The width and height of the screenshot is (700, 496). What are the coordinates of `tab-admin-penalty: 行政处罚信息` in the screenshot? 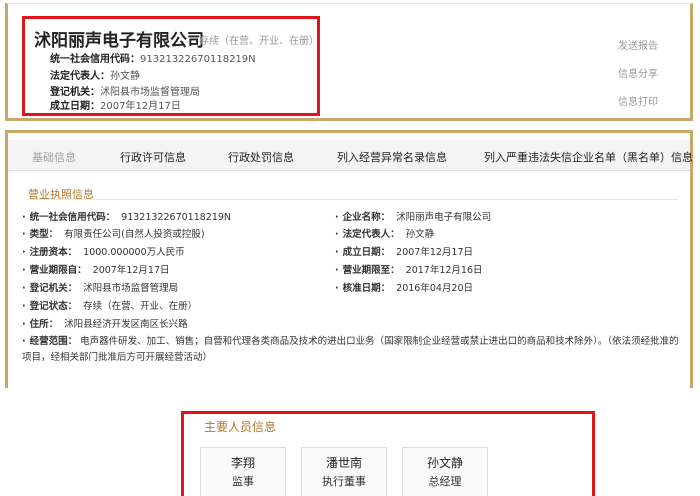 It's located at (261, 157).